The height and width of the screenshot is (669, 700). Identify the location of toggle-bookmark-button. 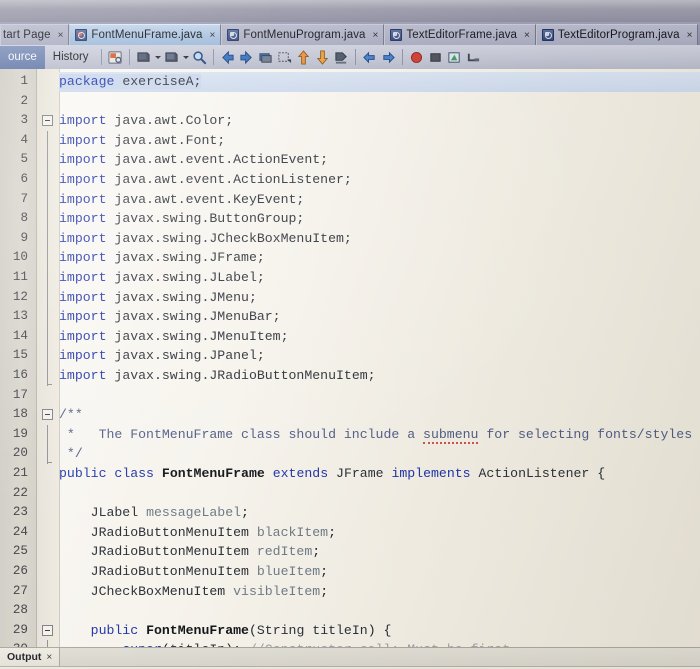
(284, 57).